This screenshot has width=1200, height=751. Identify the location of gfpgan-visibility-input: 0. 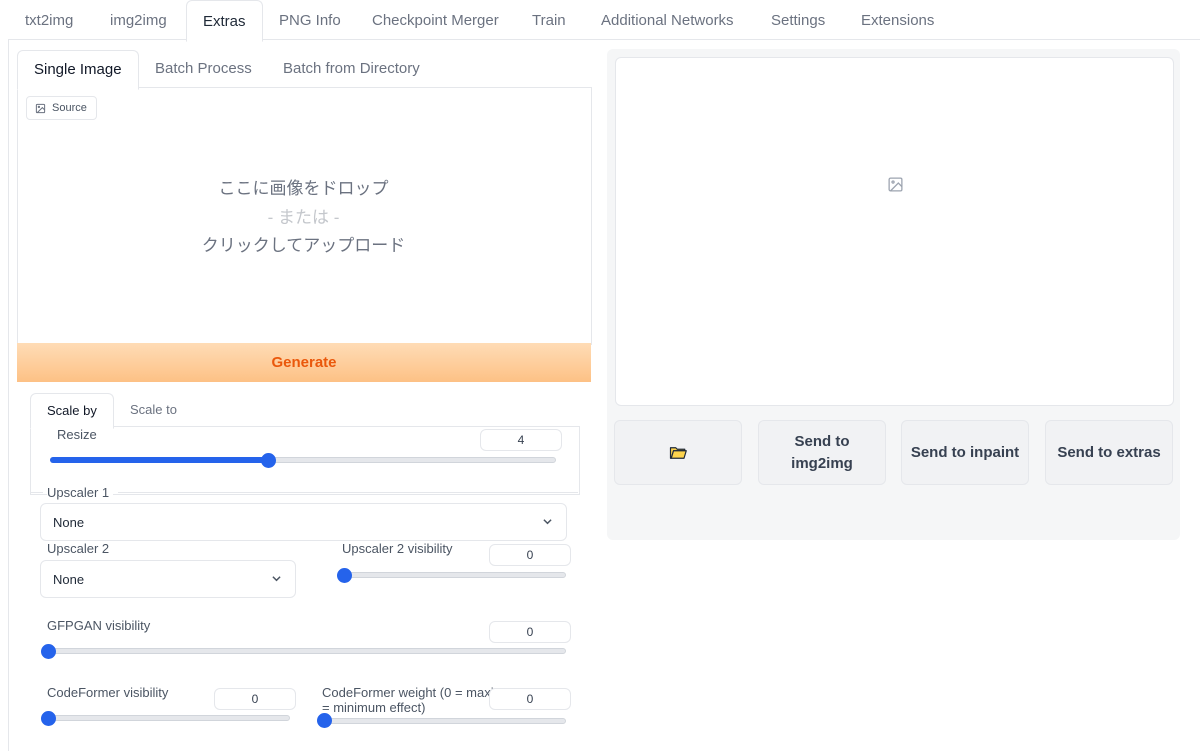
(530, 632).